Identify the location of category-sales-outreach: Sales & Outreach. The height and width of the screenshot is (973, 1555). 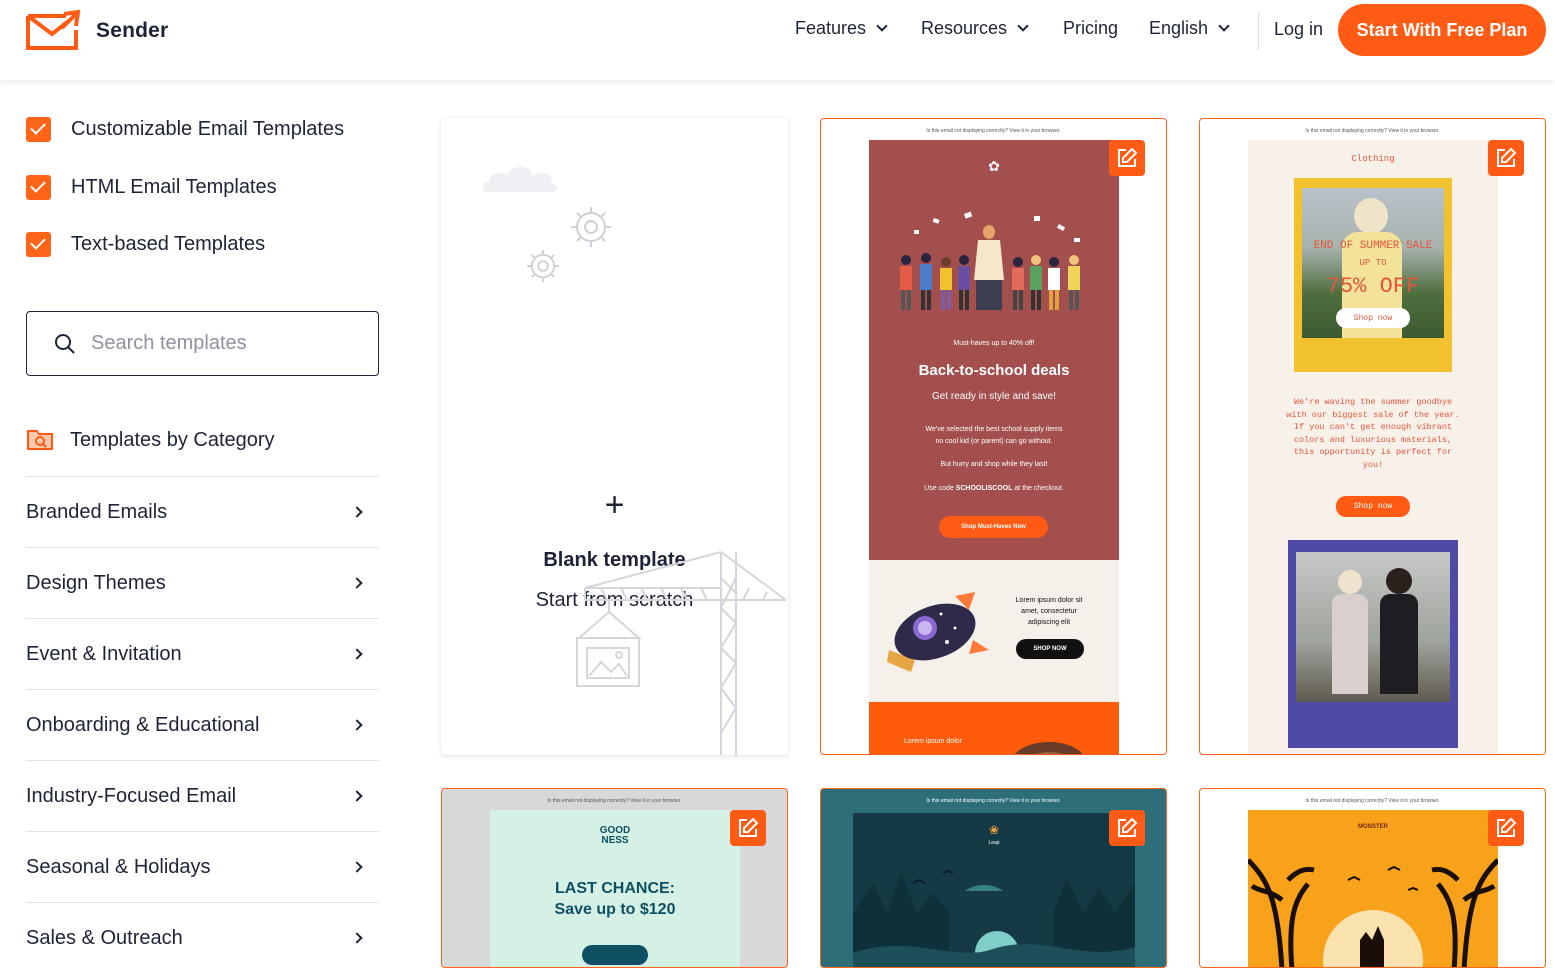
(202, 937).